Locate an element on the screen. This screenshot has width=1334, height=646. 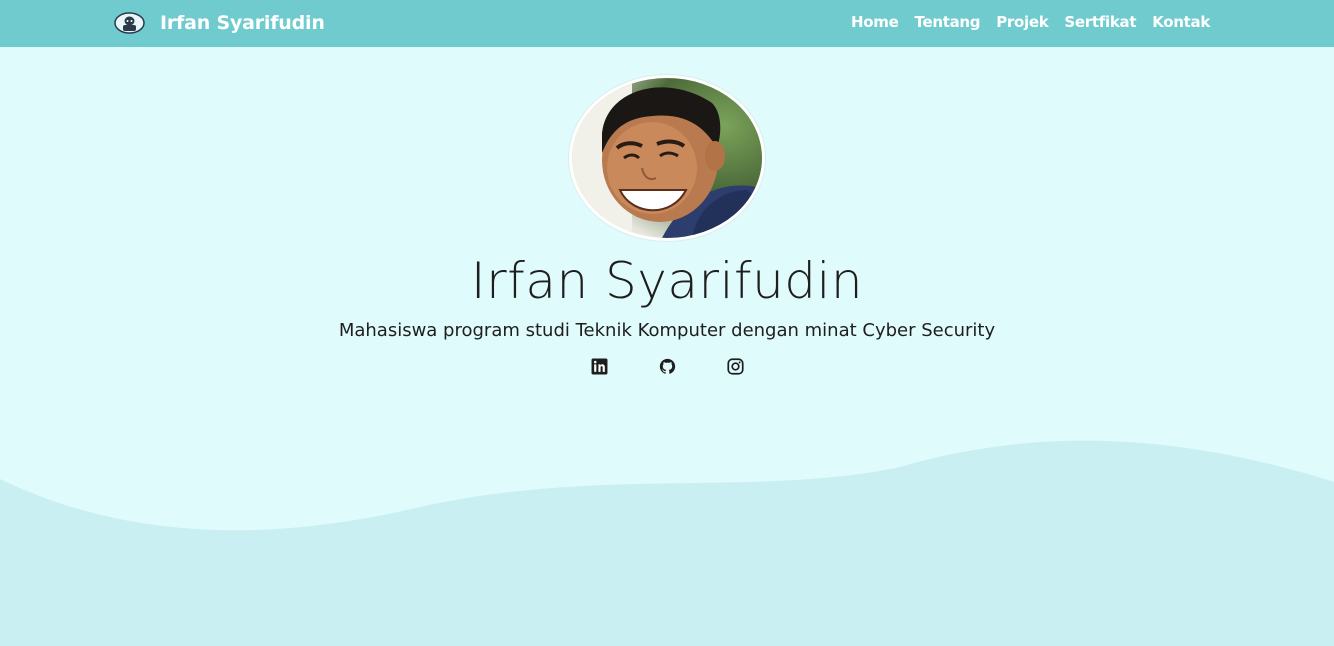
nav-tentang: Tentang is located at coordinates (948, 22).